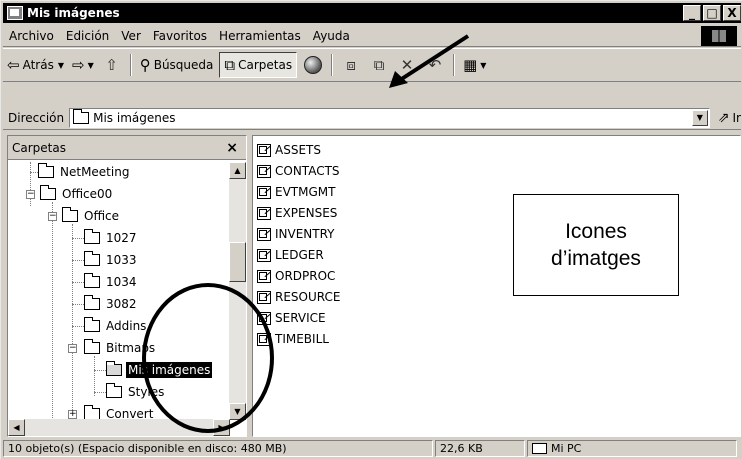  I want to click on computer-icon, so click(539, 448).